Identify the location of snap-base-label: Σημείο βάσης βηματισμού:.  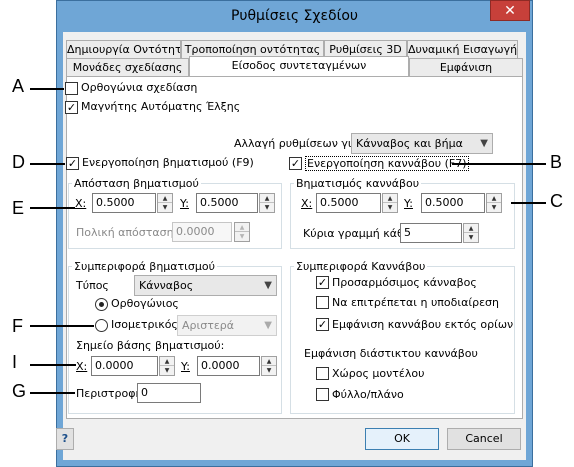
(150, 345).